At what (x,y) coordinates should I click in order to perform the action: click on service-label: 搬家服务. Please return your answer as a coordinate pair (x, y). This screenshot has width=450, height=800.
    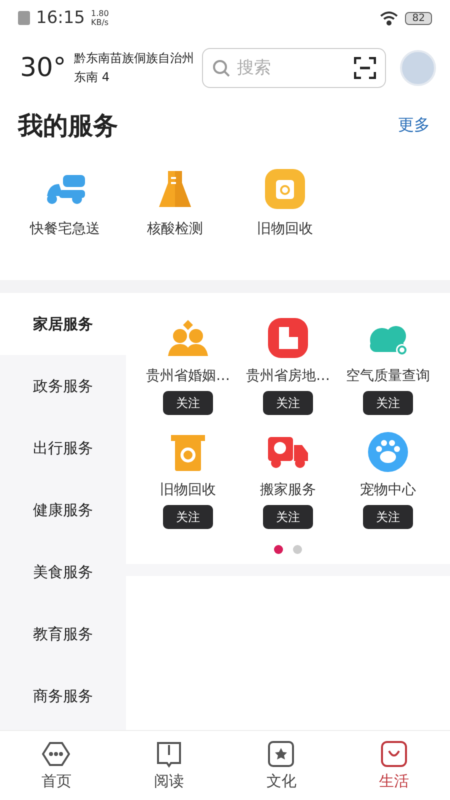
    Looking at the image, I should click on (288, 490).